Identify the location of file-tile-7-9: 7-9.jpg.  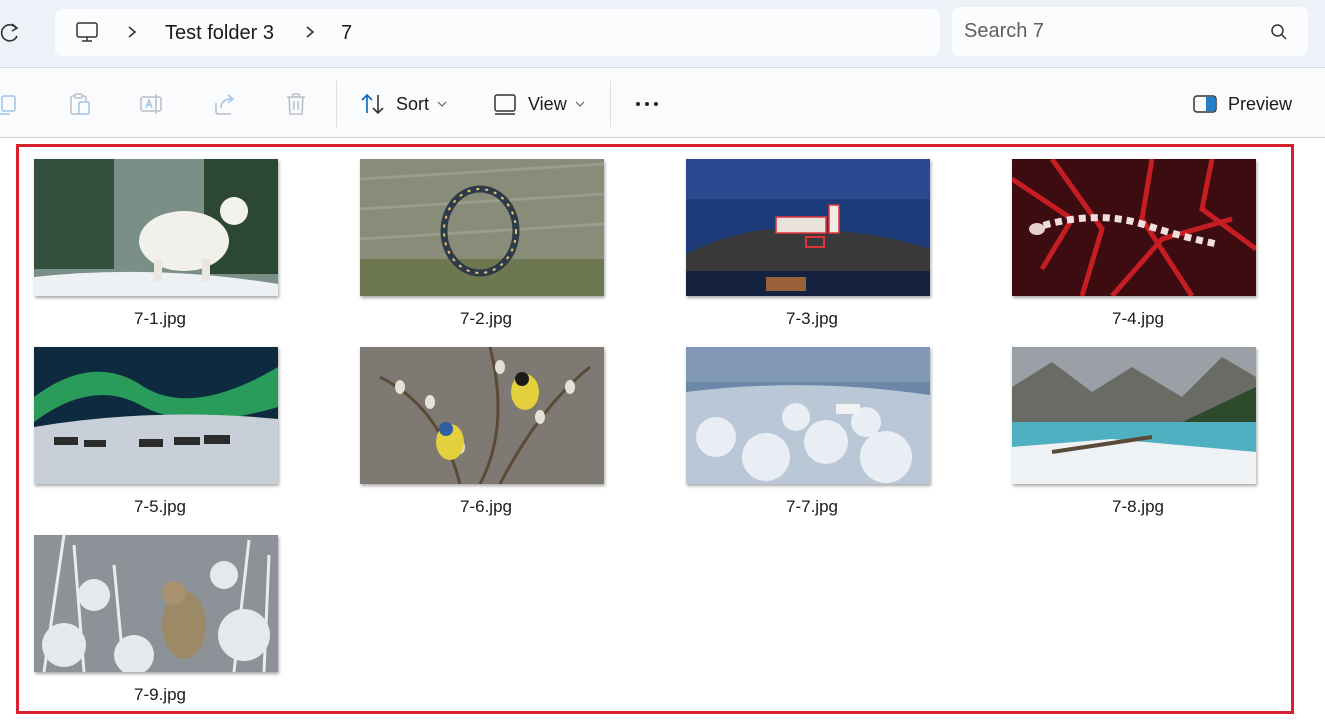
(157, 619).